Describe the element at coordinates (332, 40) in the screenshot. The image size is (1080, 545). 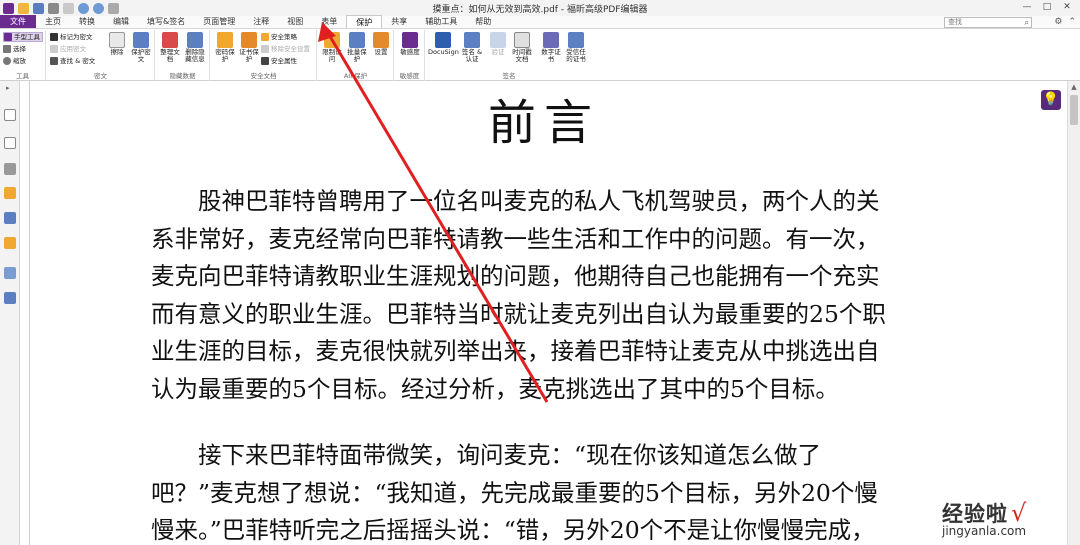
I see `restrict-access-icon` at that location.